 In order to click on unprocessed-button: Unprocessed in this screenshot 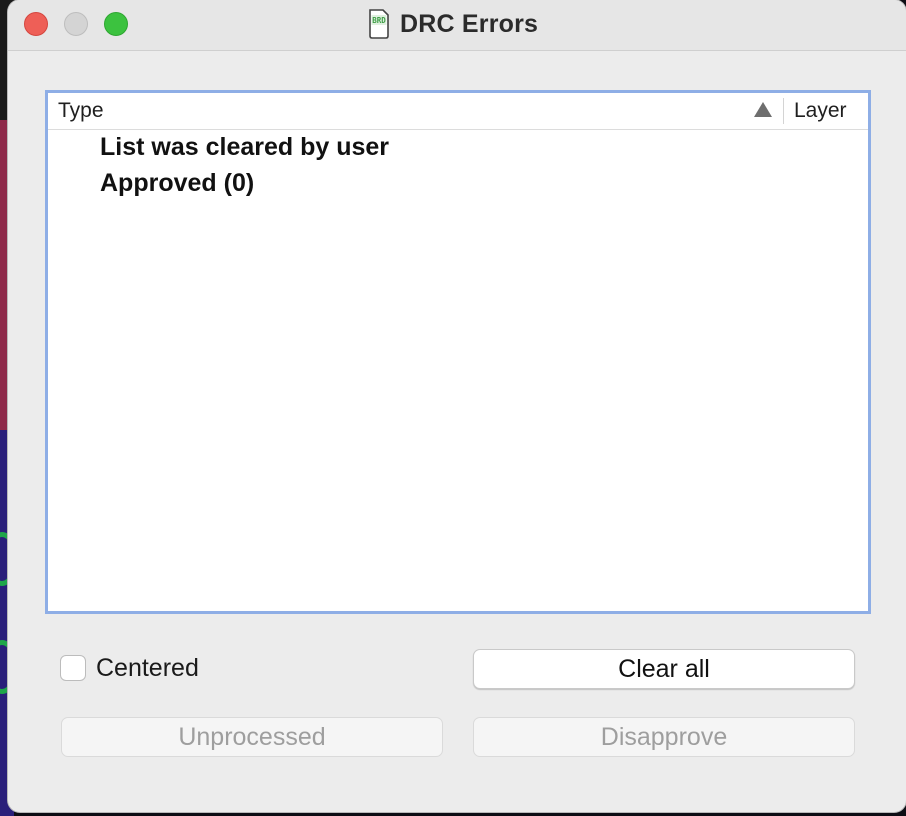, I will do `click(252, 737)`.